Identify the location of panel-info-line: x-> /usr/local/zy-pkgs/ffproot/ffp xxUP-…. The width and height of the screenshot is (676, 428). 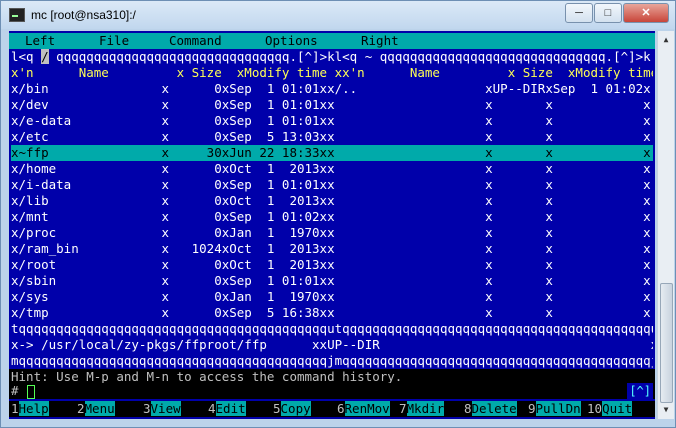
(332, 344).